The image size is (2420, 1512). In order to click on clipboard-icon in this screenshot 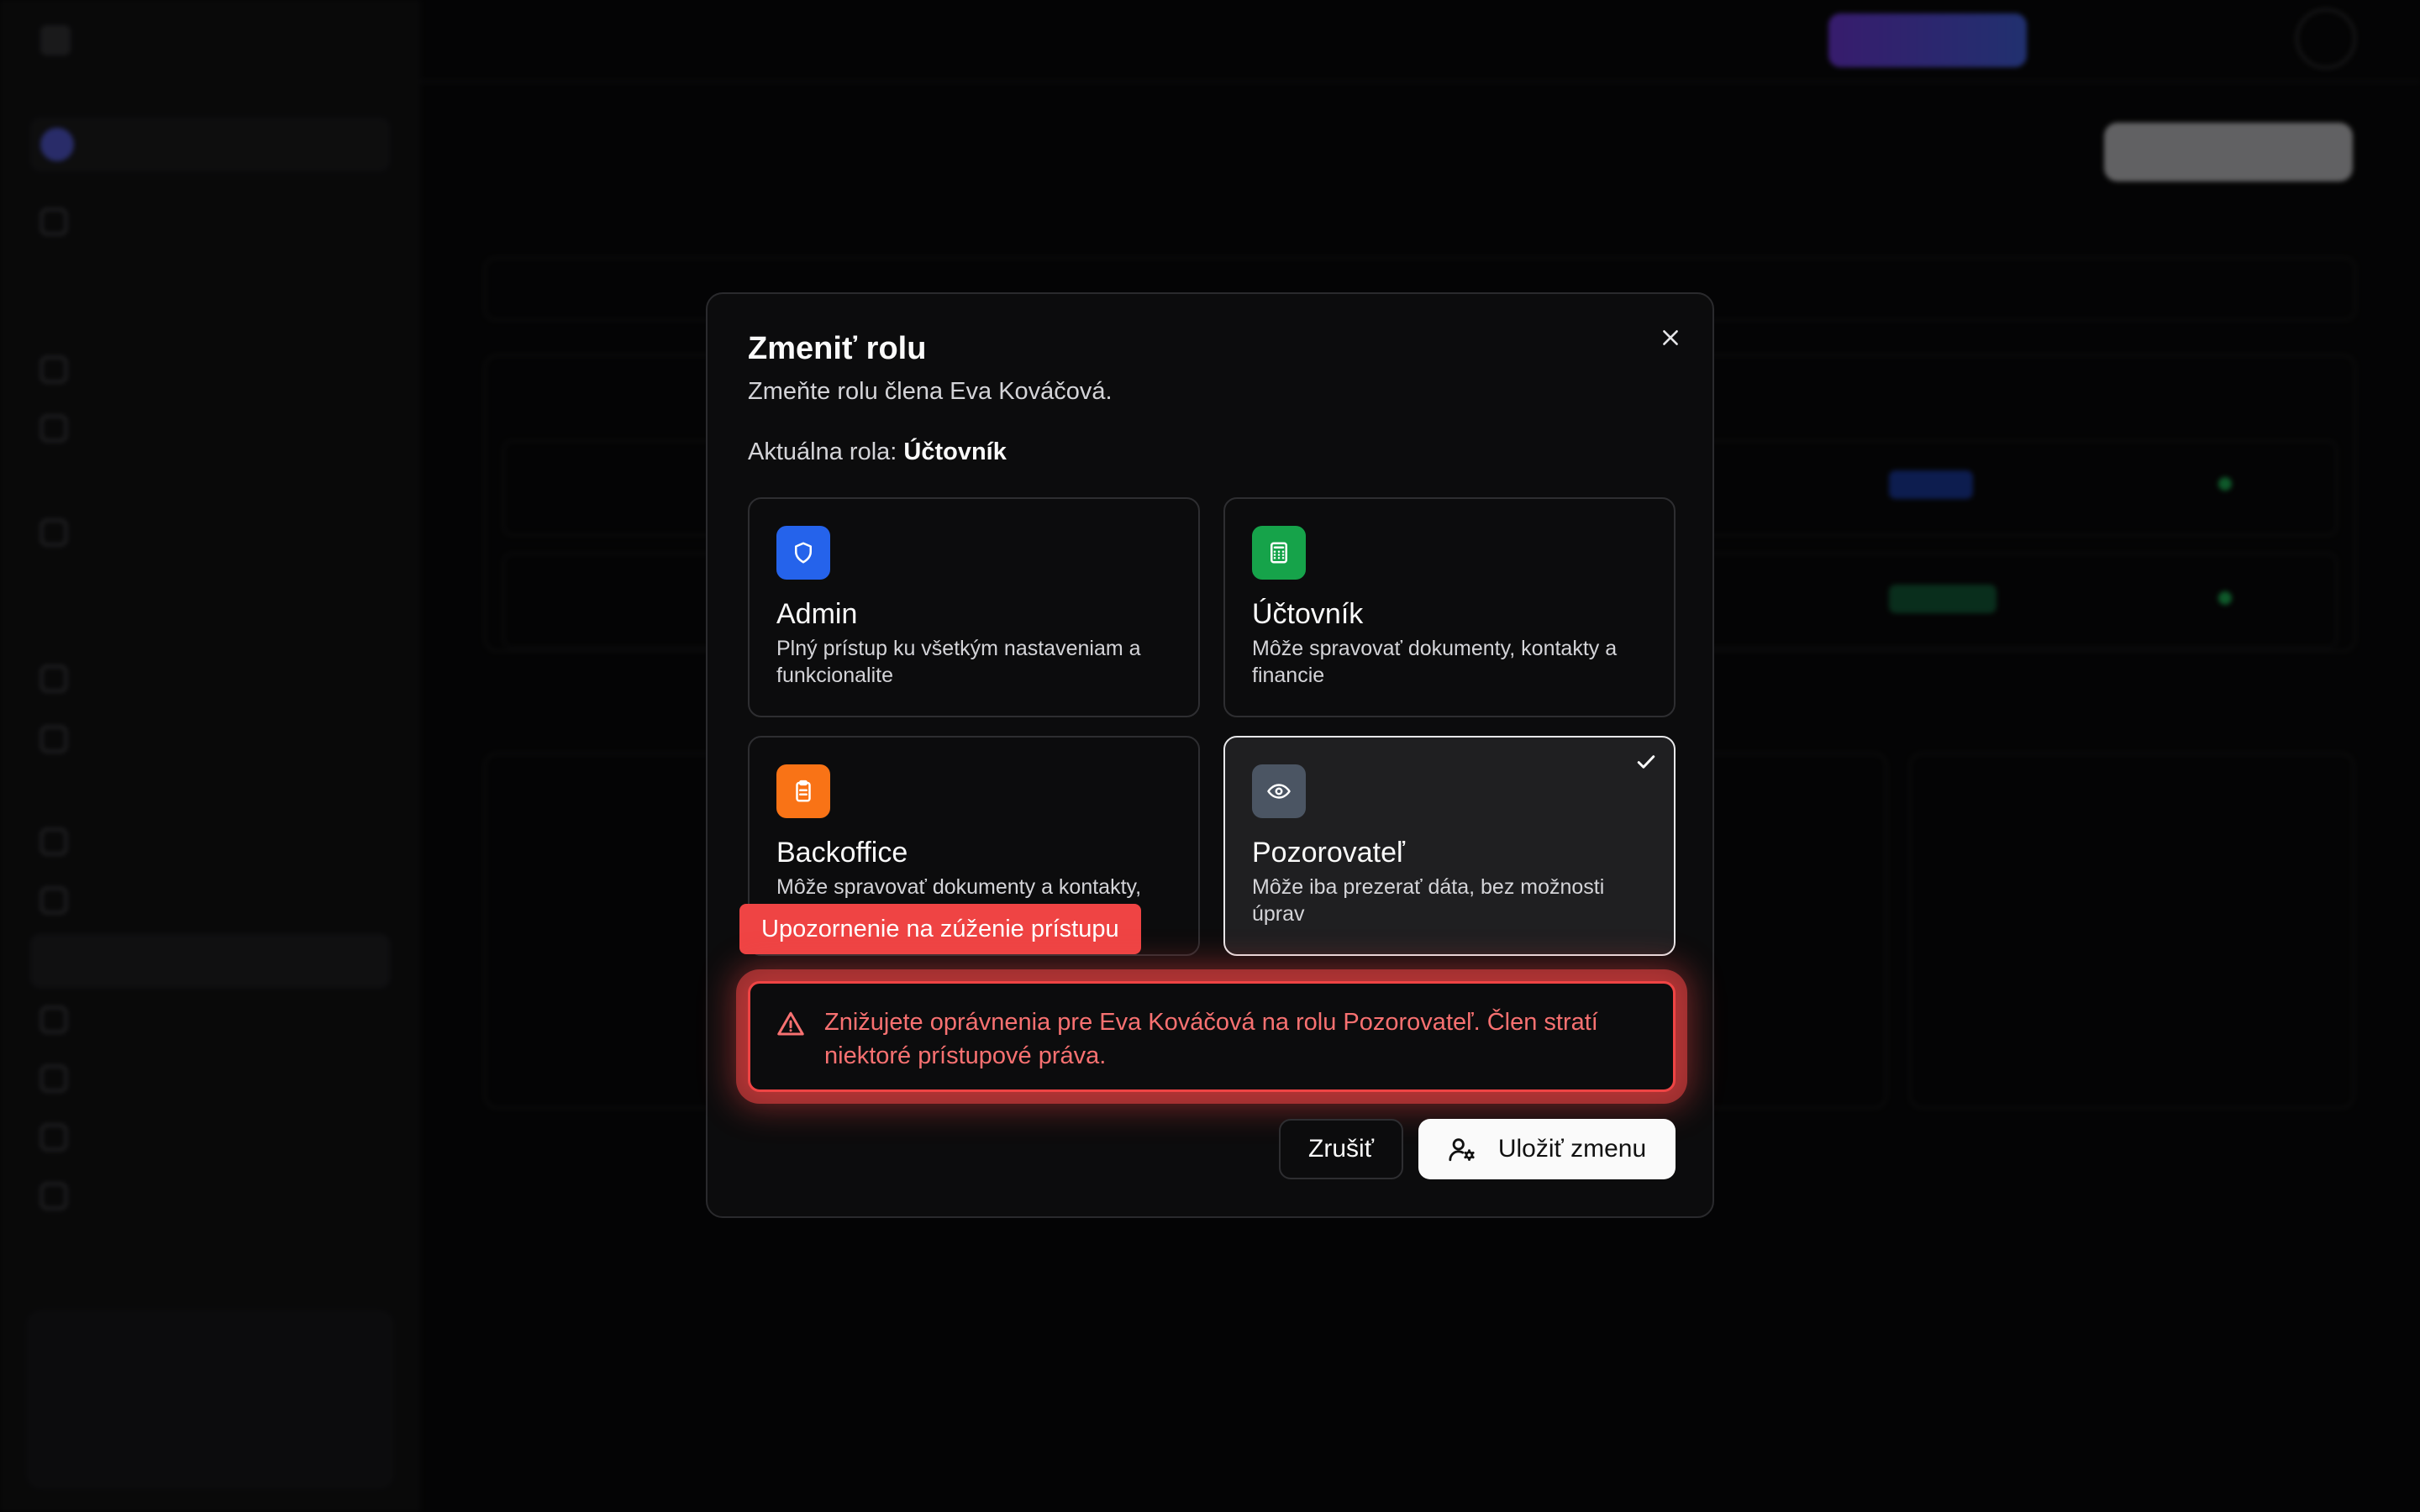, I will do `click(803, 791)`.